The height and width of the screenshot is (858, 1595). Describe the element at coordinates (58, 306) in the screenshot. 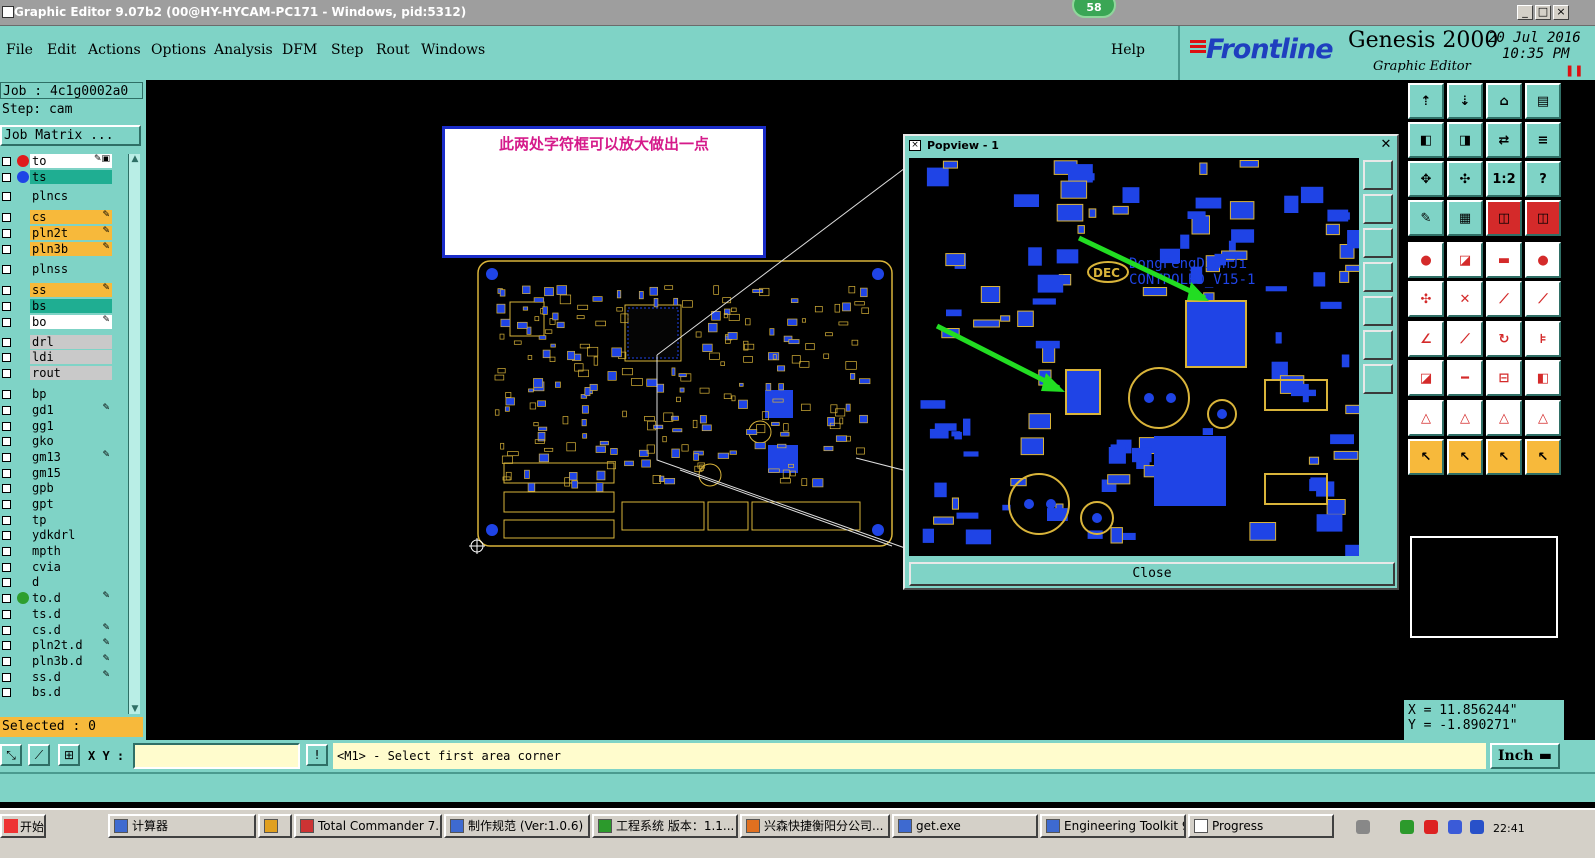

I see `layer-row: bs` at that location.